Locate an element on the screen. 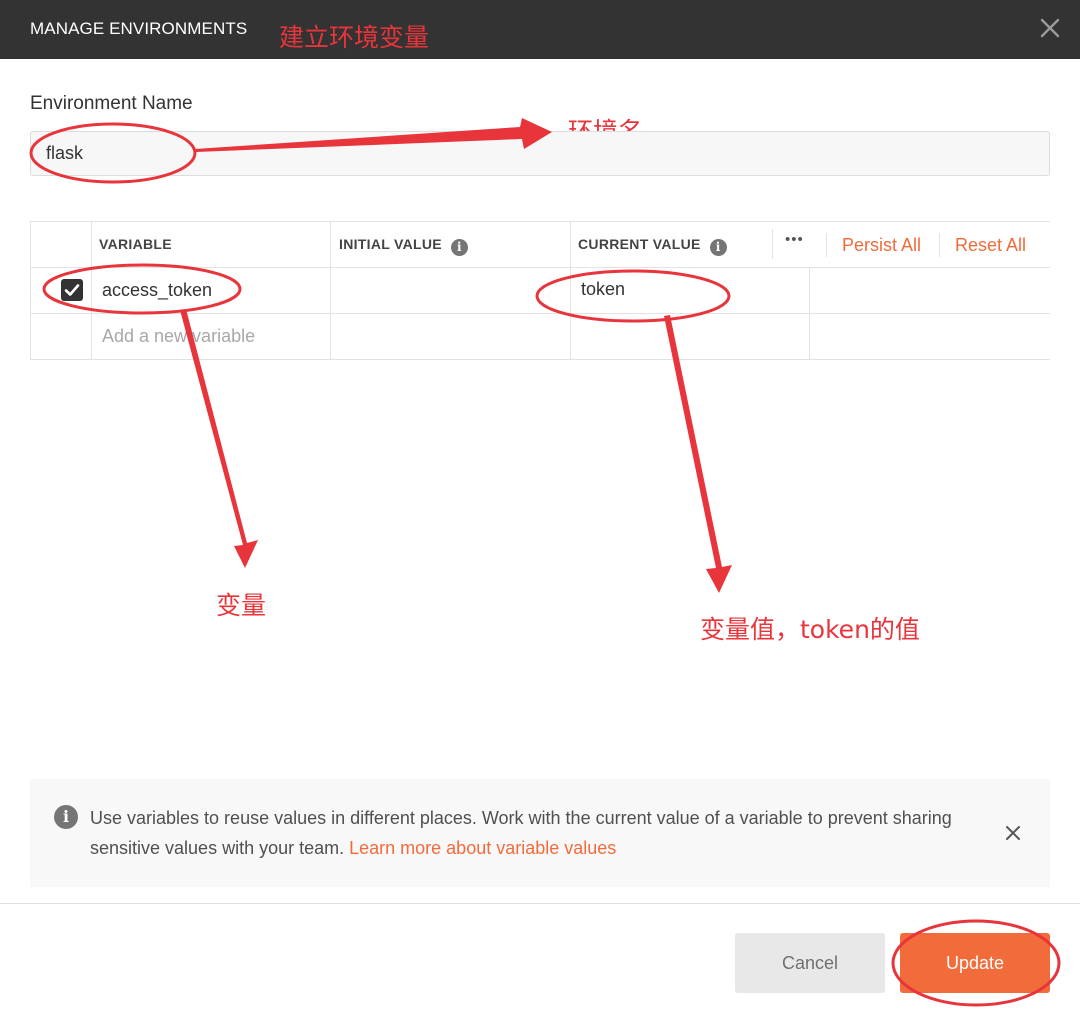 This screenshot has height=1020, width=1080. checkmark-icon is located at coordinates (72, 290).